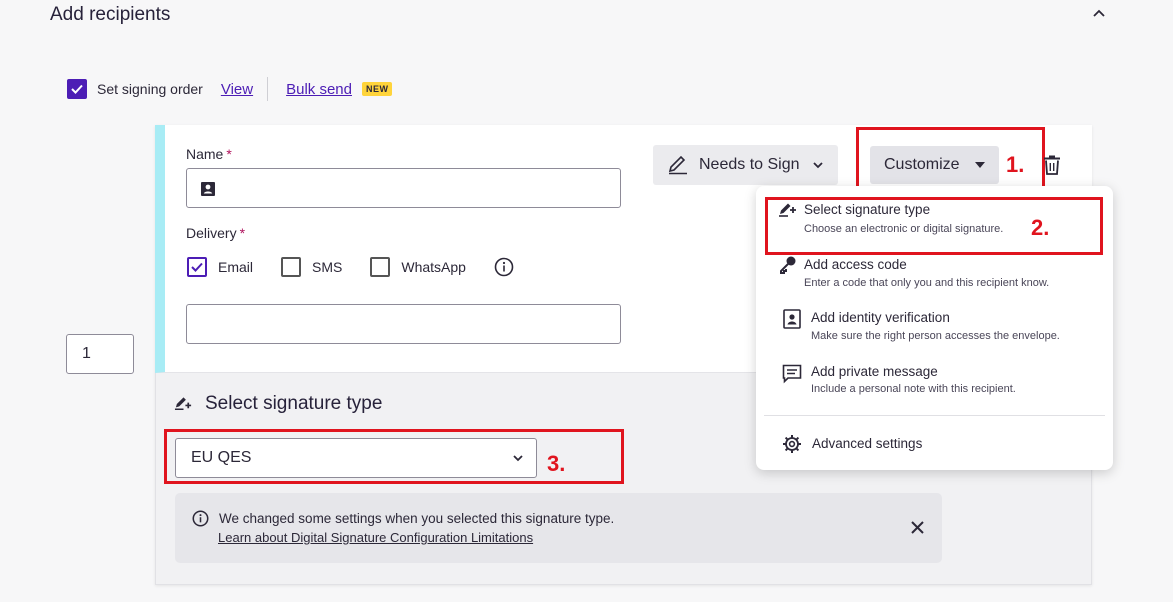  I want to click on name-input, so click(403, 188).